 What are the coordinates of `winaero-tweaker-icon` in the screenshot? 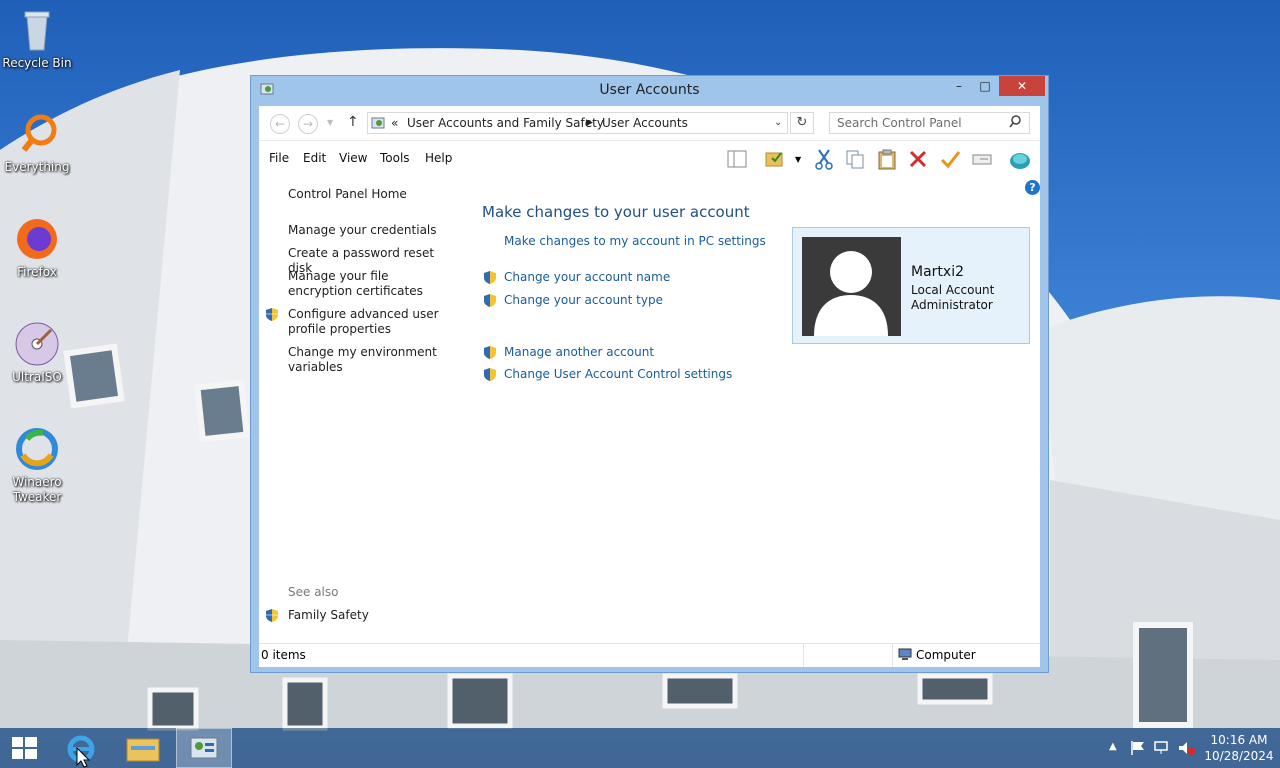 It's located at (37, 449).